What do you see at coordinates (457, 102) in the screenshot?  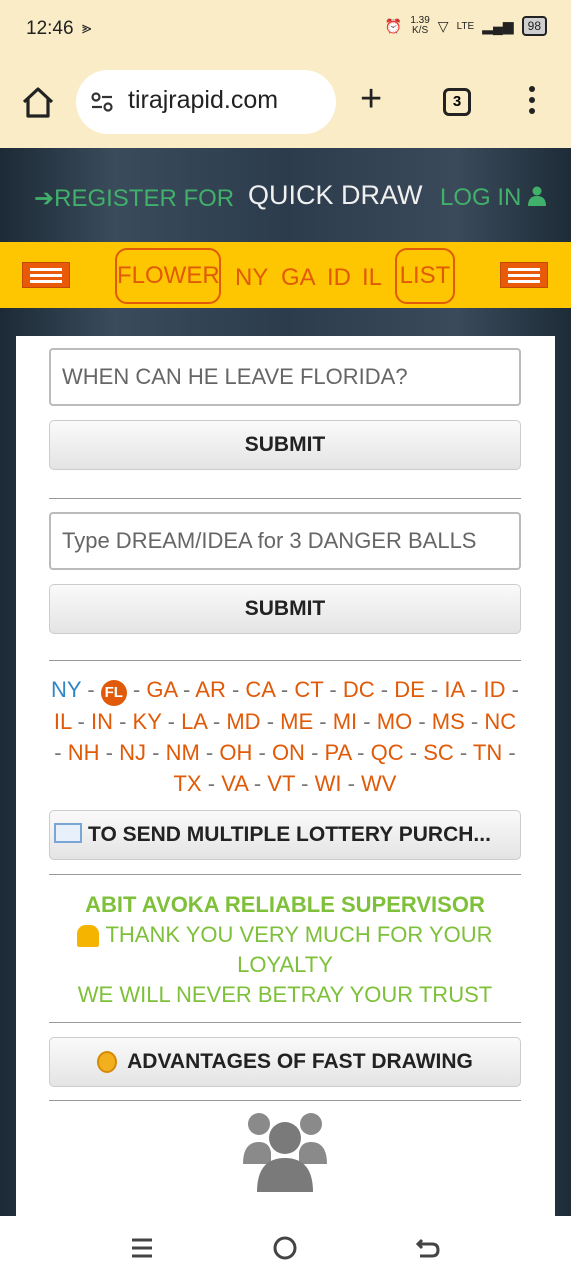 I see `tab-switcher-button: 3` at bounding box center [457, 102].